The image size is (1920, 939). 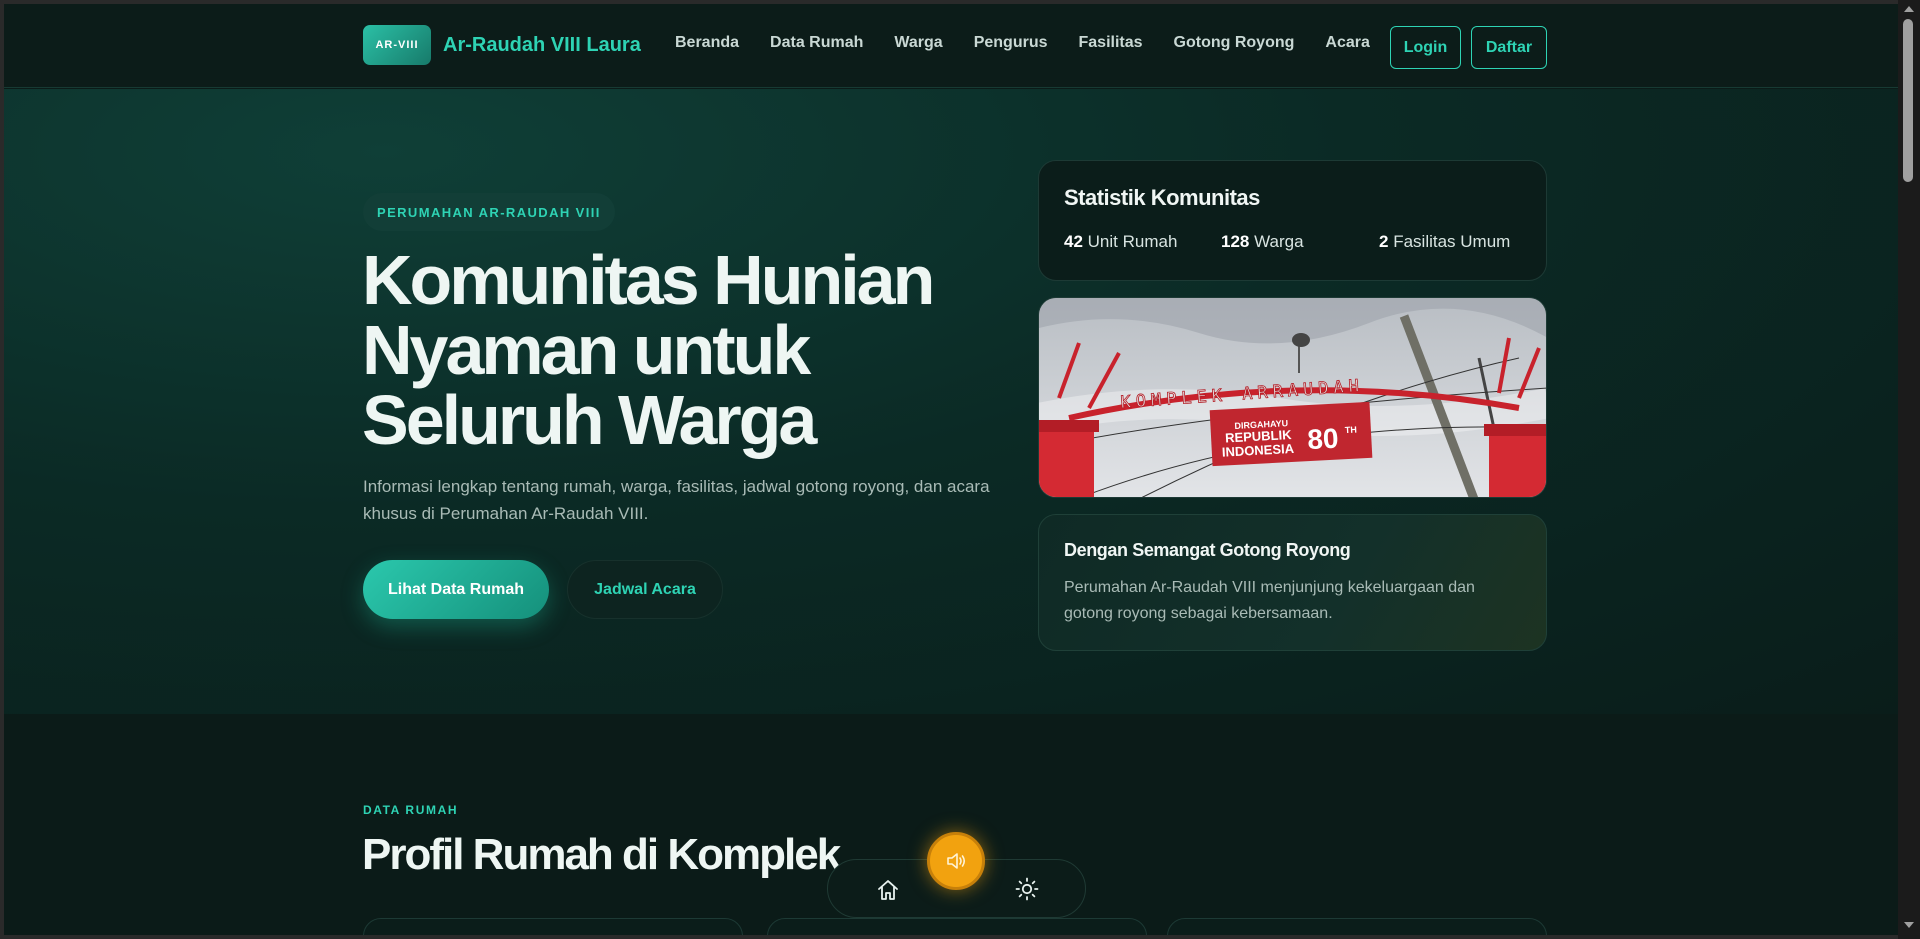 What do you see at coordinates (1452, 241) in the screenshot?
I see `stat-facilities-label: Fasilitas Umum` at bounding box center [1452, 241].